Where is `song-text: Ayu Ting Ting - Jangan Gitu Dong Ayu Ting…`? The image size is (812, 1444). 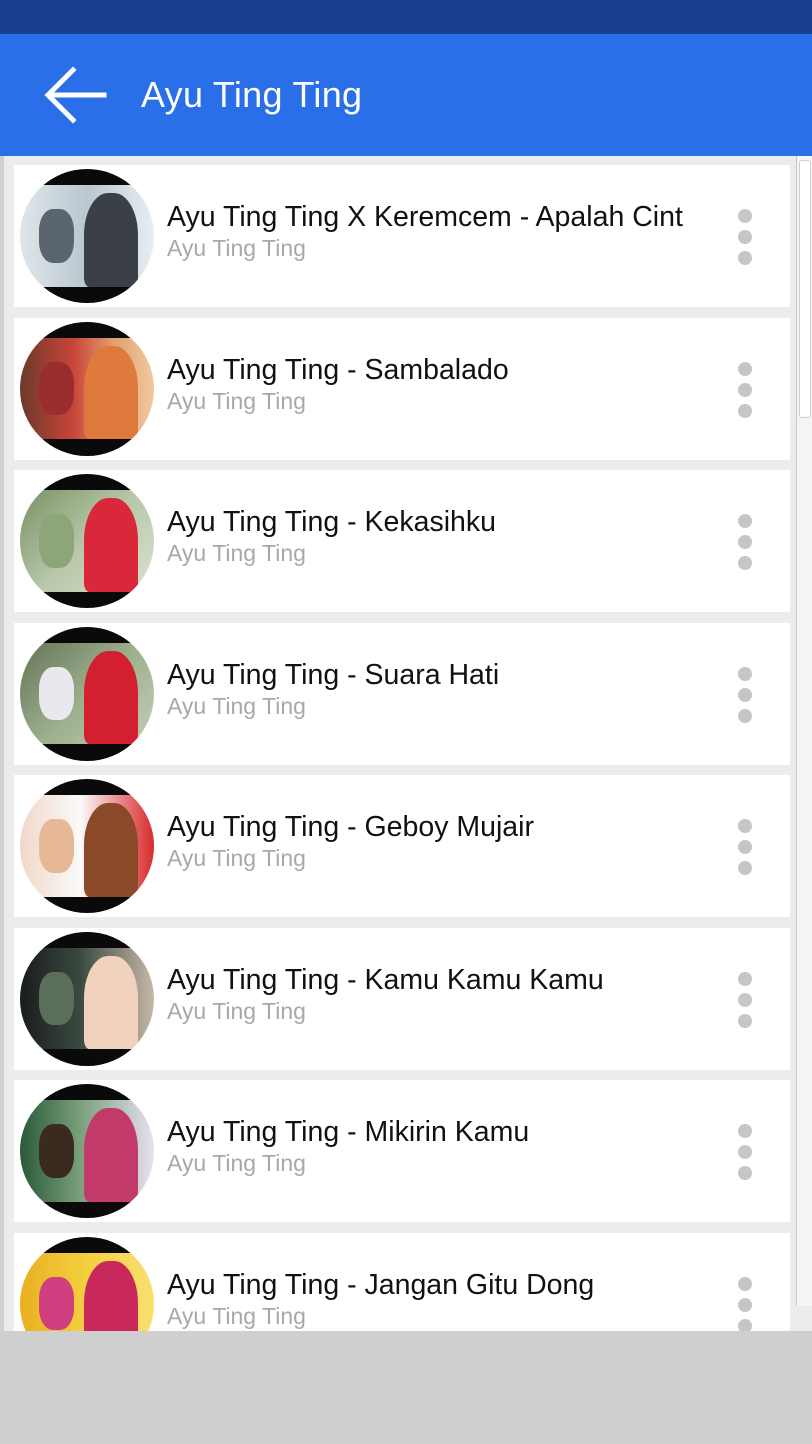
song-text: Ayu Ting Ting - Jangan Gitu Dong Ayu Ting… is located at coordinates (452, 1299).